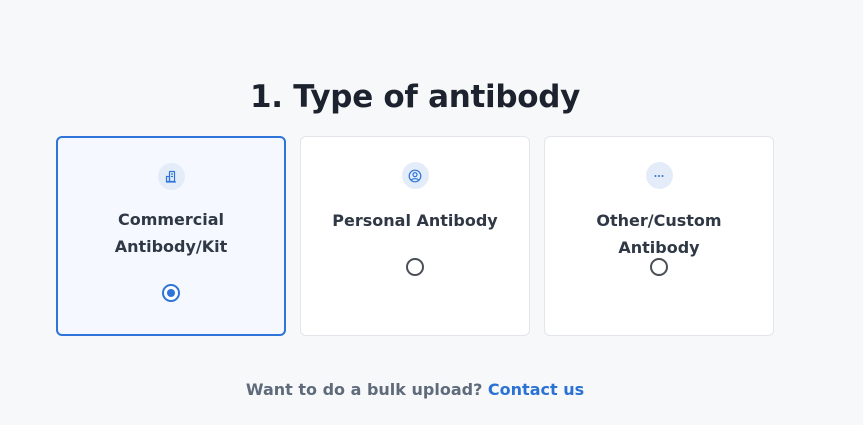  I want to click on option-card-other-custom-antibody: Other/Custom Antibody, so click(659, 236).